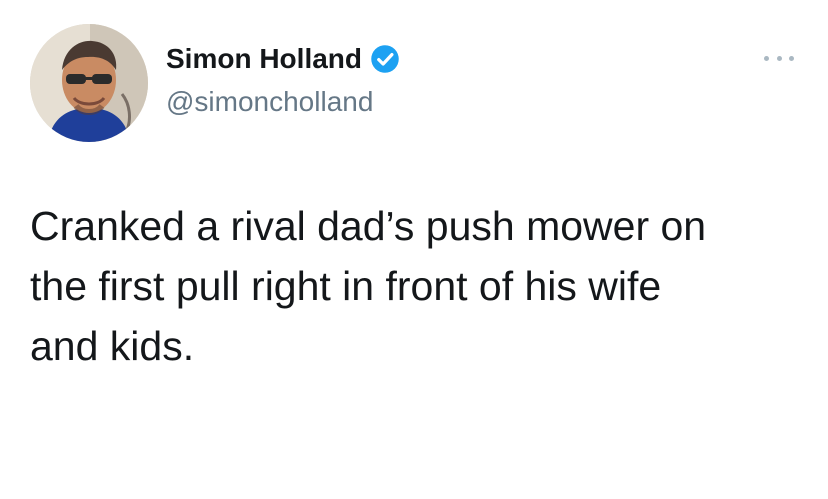 Image resolution: width=828 pixels, height=499 pixels. I want to click on more-options-icon, so click(779, 58).